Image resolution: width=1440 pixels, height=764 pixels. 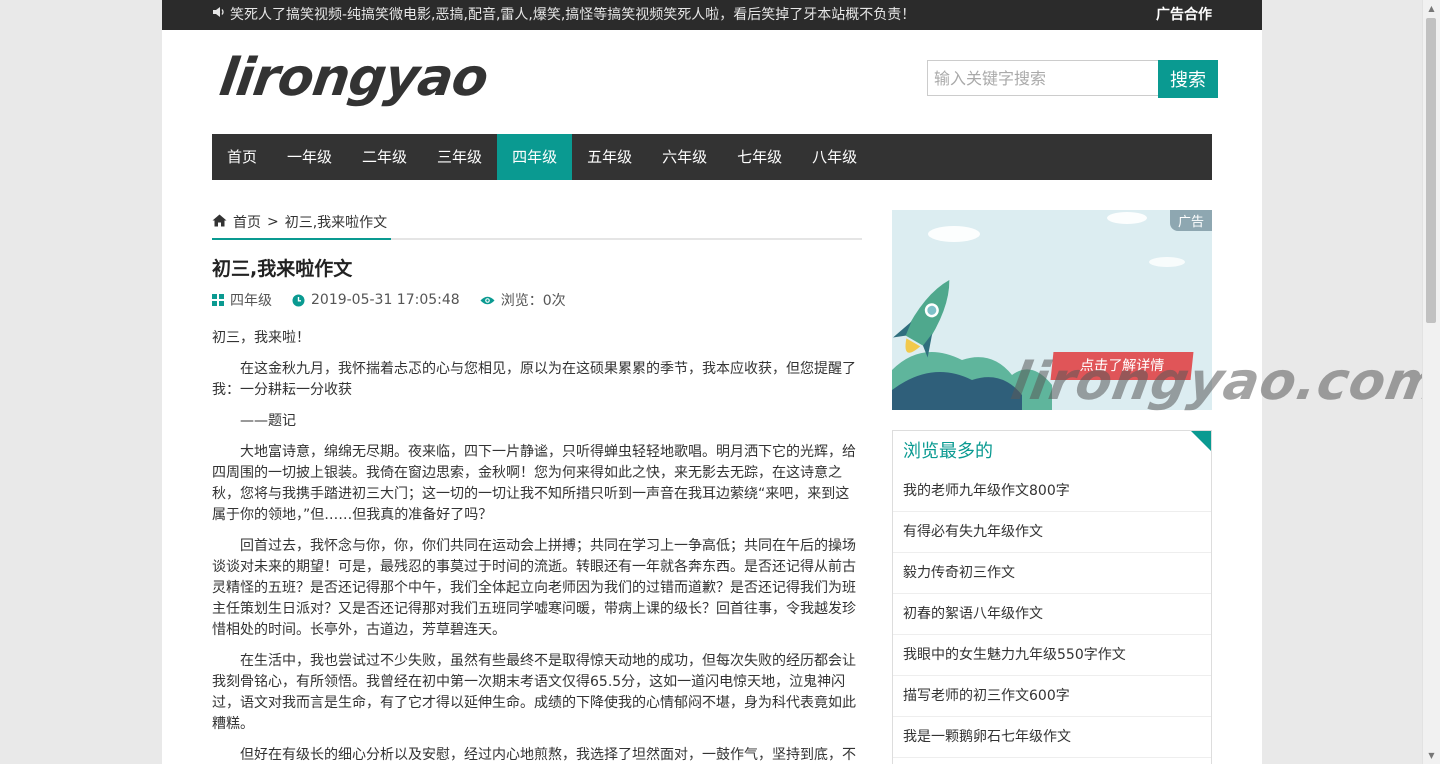 I want to click on nav-item-grade-4: 四年级, so click(x=535, y=157).